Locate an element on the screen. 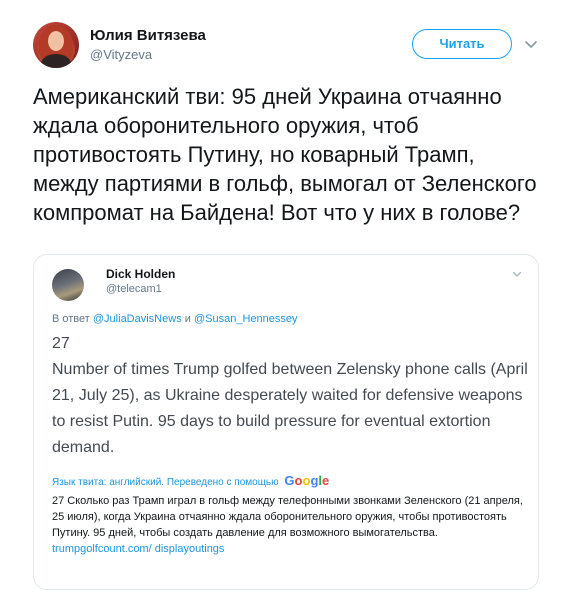 This screenshot has height=598, width=570. chevron-down-icon is located at coordinates (531, 44).